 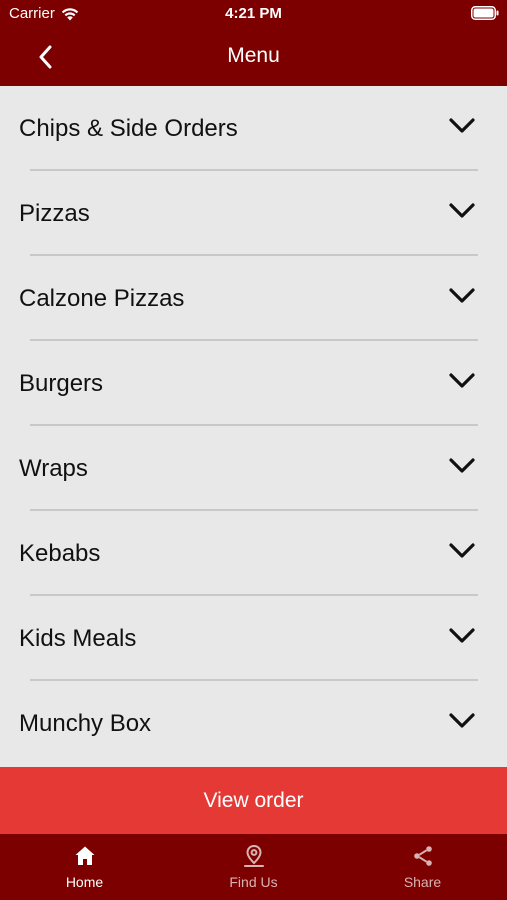 I want to click on status-bar: Carrier 4:21 PM, so click(x=253, y=14).